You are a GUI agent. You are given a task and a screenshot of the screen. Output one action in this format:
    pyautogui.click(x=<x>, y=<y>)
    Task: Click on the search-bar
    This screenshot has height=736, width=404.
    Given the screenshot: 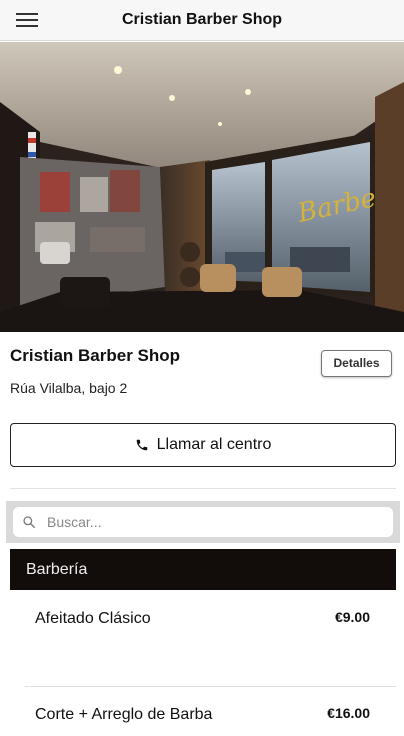 What is the action you would take?
    pyautogui.click(x=203, y=522)
    